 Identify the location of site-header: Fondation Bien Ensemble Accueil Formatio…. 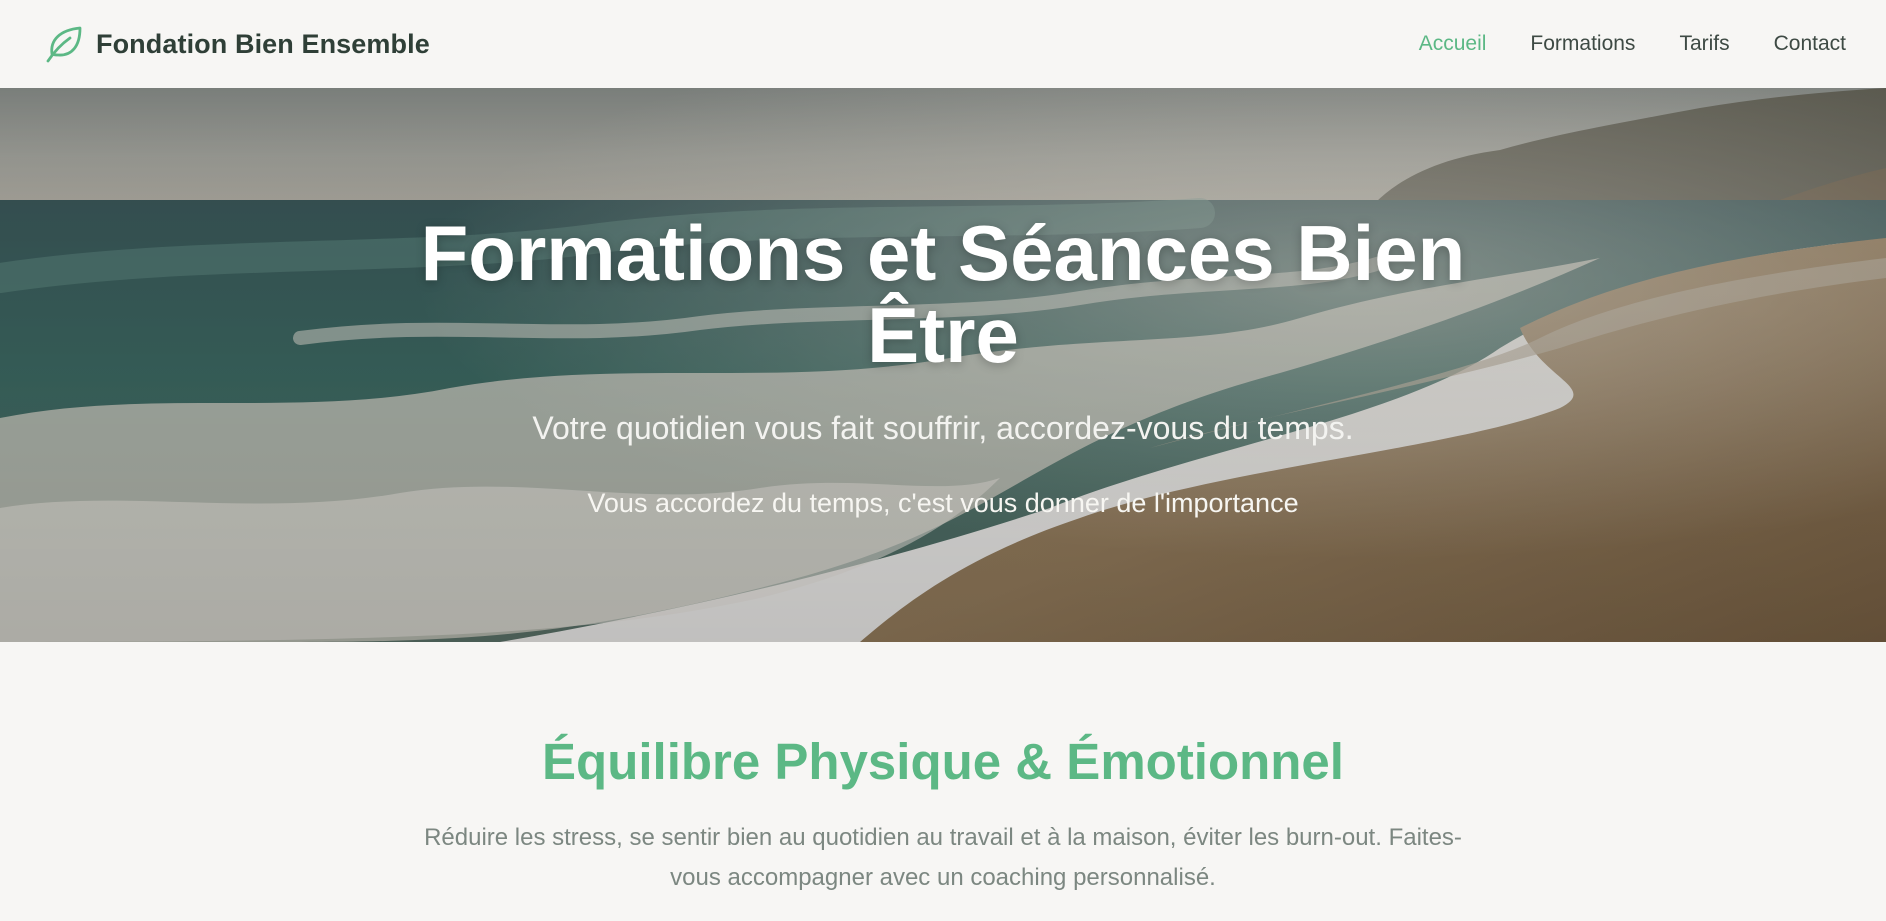
(943, 44).